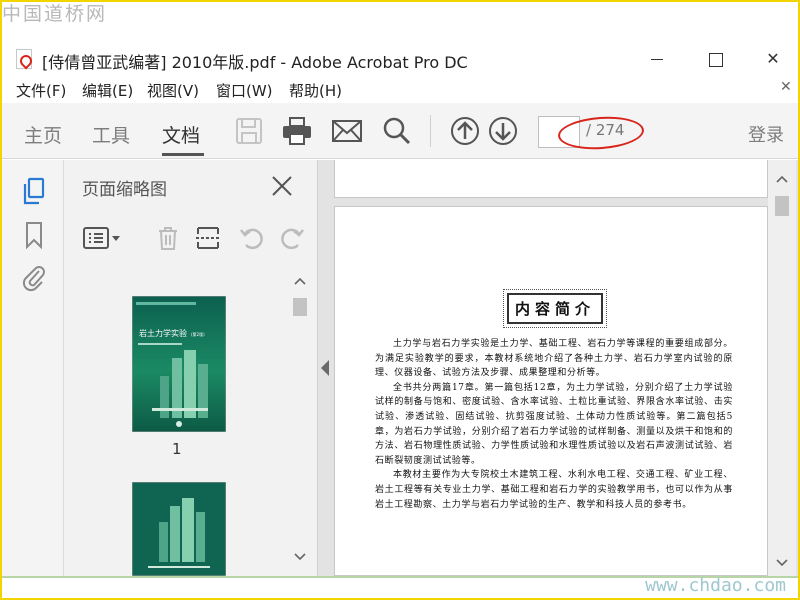  What do you see at coordinates (181, 134) in the screenshot?
I see `tab-document: 文档` at bounding box center [181, 134].